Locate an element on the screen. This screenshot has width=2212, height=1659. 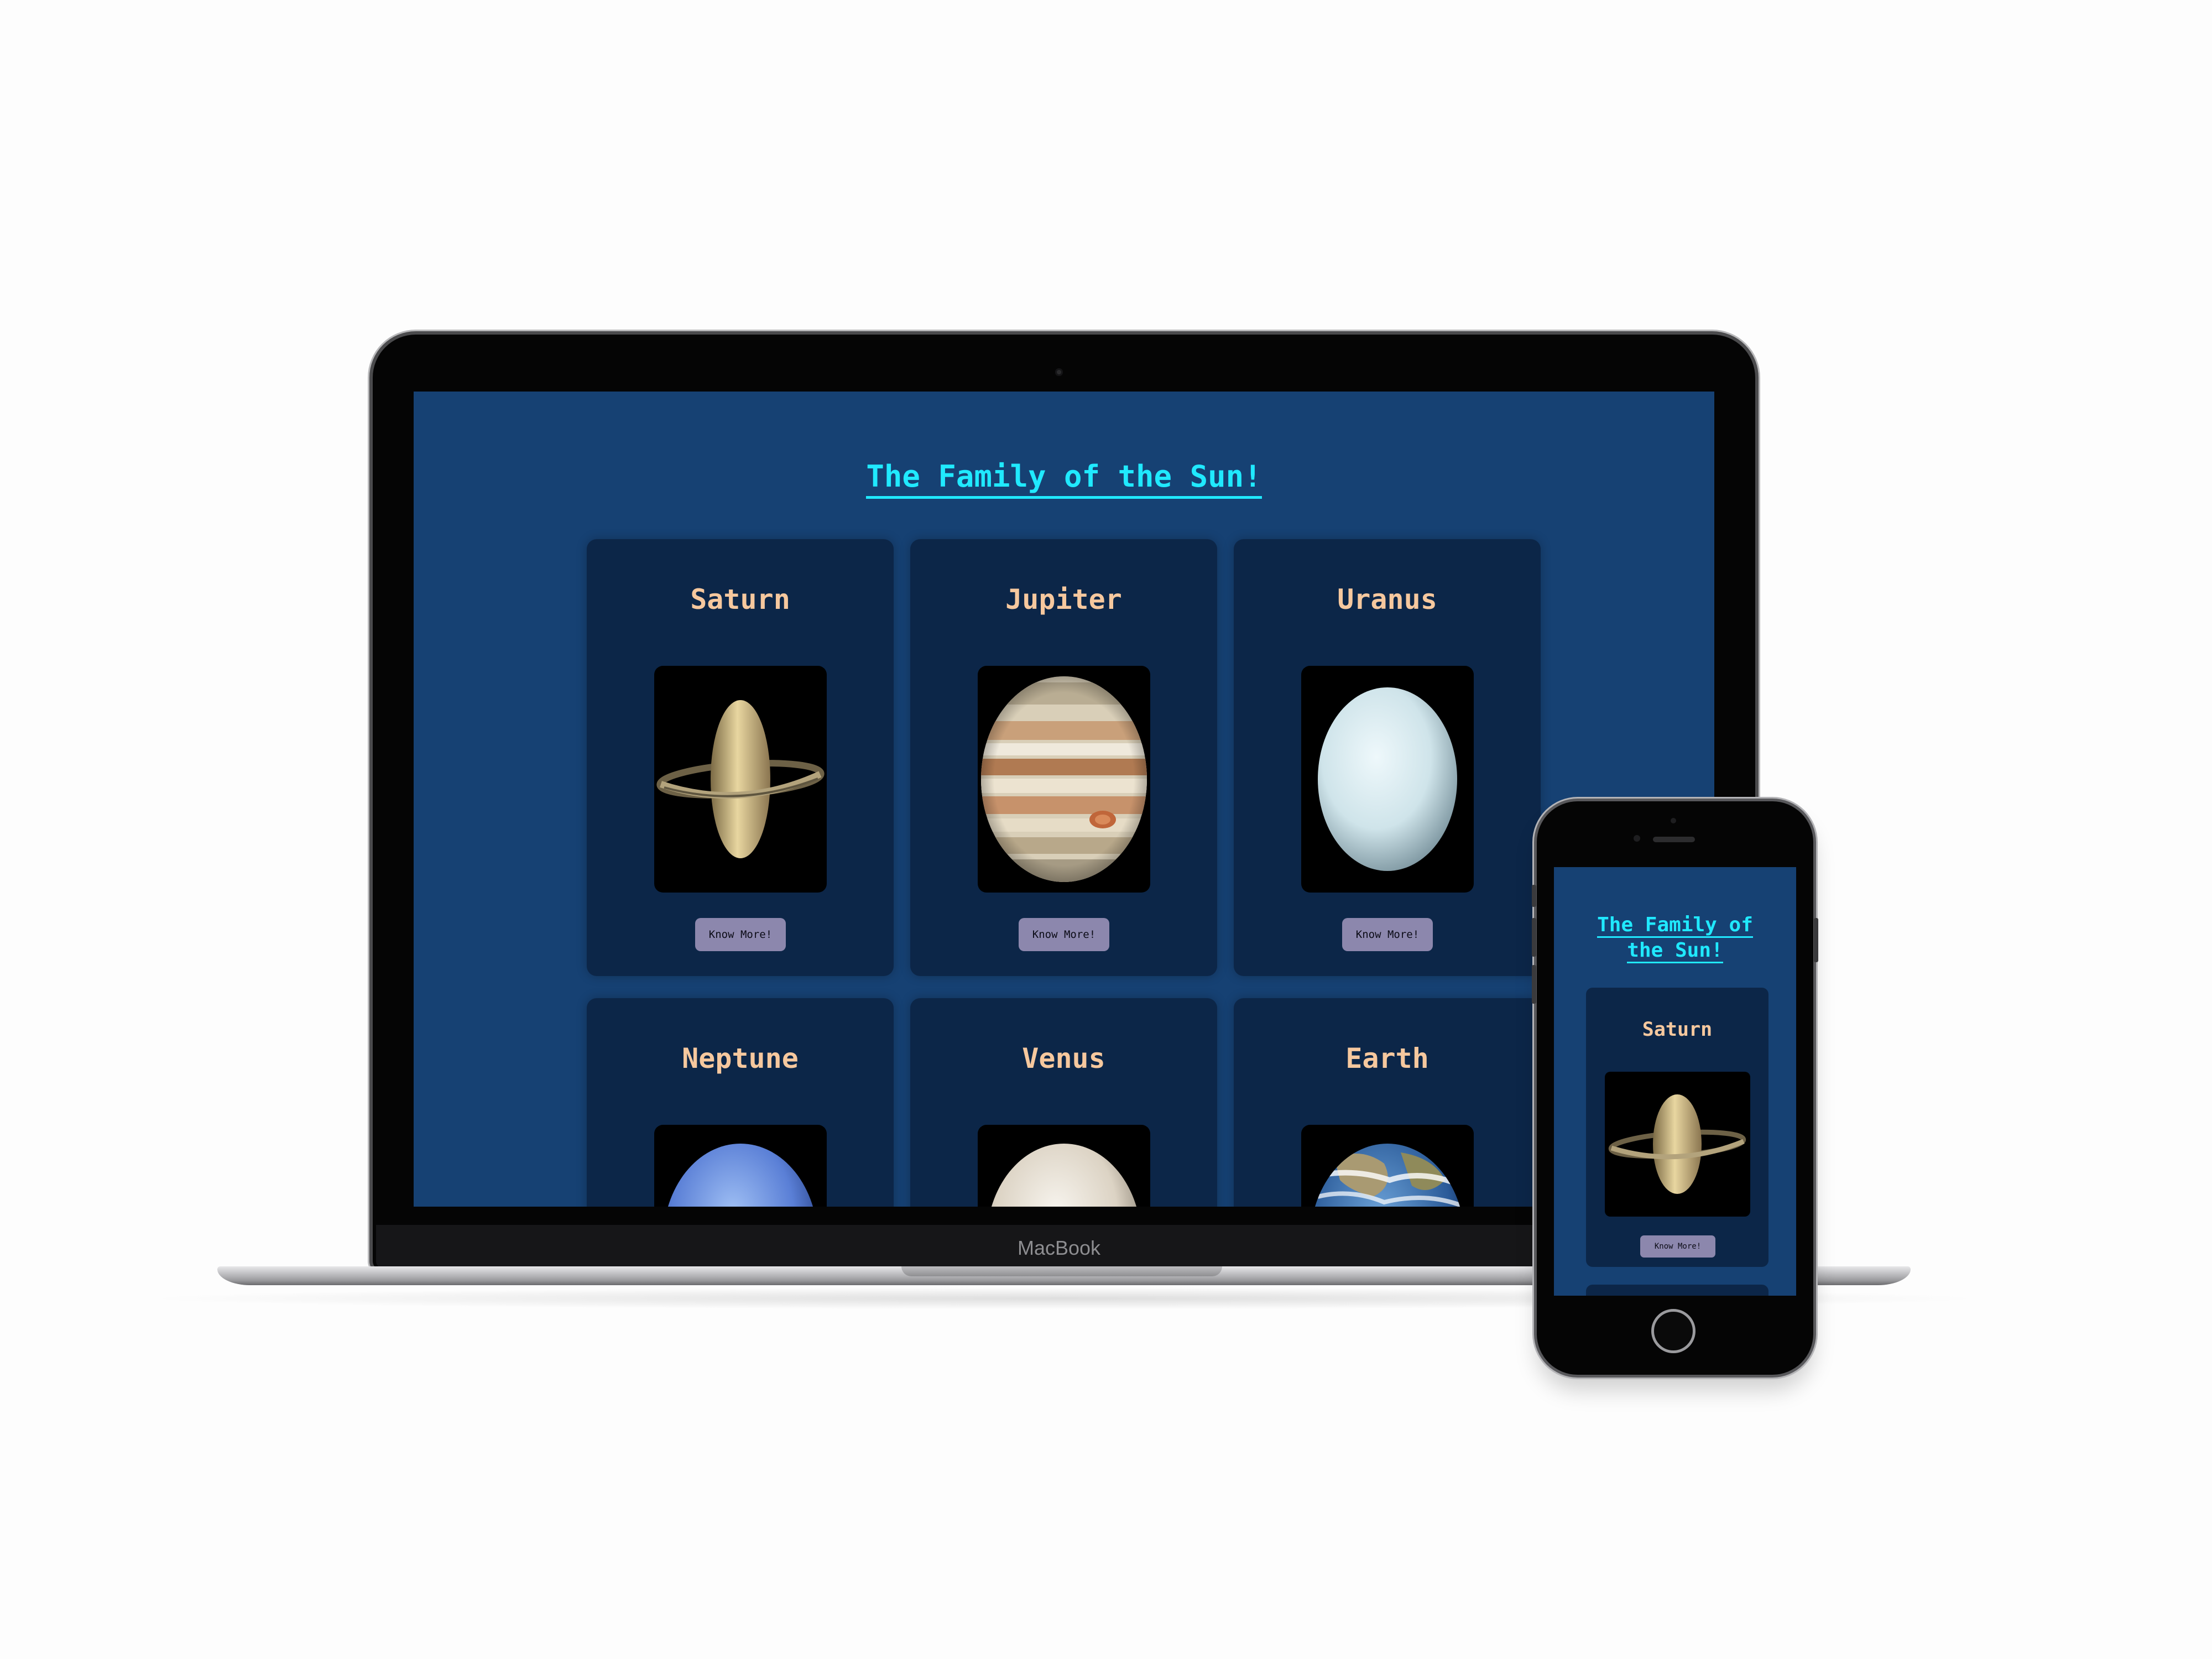
laptop-camera-icon is located at coordinates (1059, 372).